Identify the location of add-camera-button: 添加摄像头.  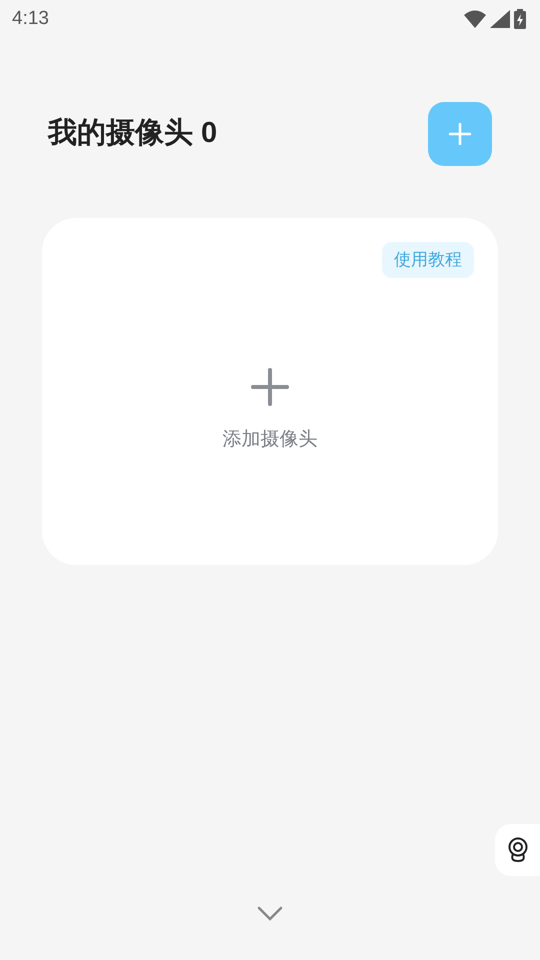
(270, 411).